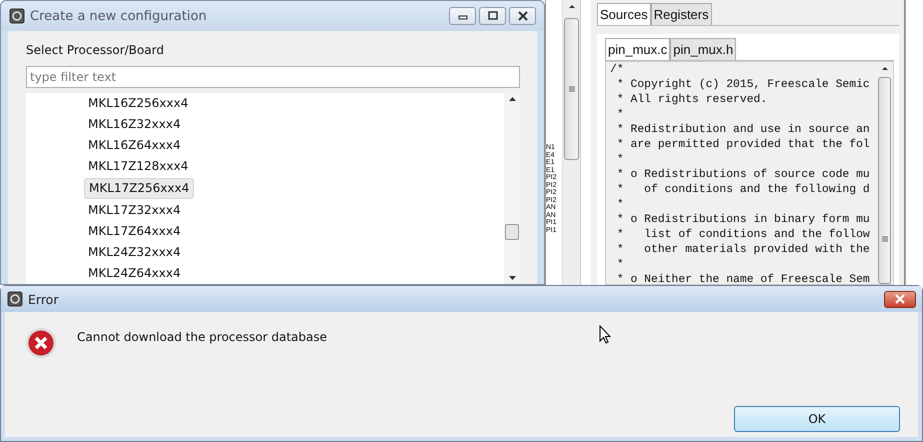 The width and height of the screenshot is (923, 442). What do you see at coordinates (119, 16) in the screenshot?
I see `window-title: Create a new configuration` at bounding box center [119, 16].